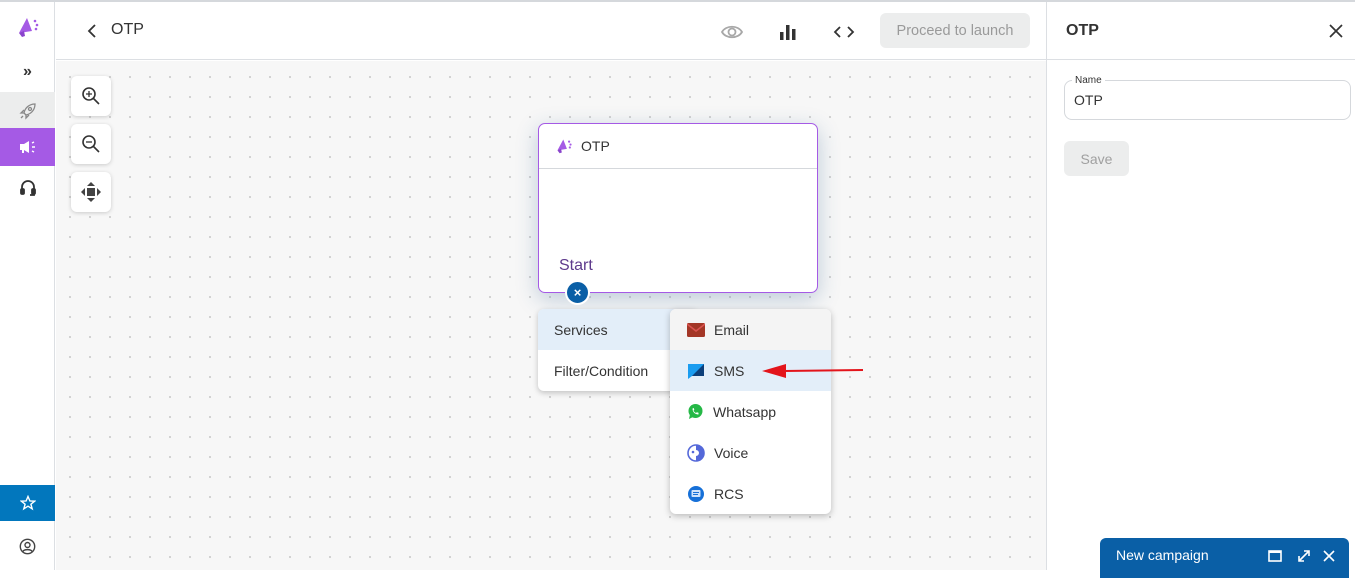 Image resolution: width=1355 pixels, height=578 pixels. Describe the element at coordinates (1082, 30) in the screenshot. I see `panel-title: OTP` at that location.